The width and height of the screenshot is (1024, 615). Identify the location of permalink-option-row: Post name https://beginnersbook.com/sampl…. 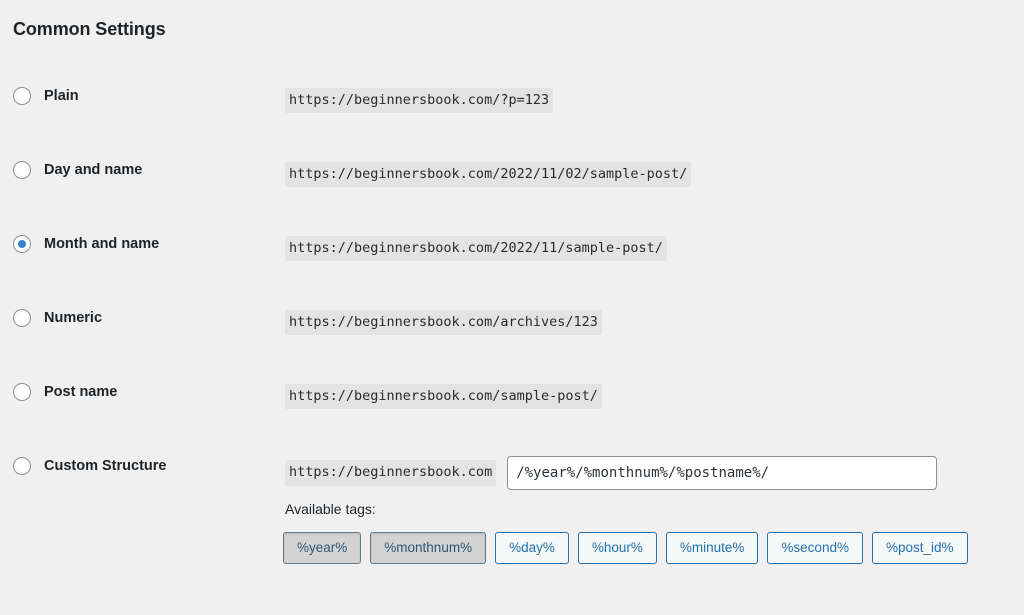
(512, 411).